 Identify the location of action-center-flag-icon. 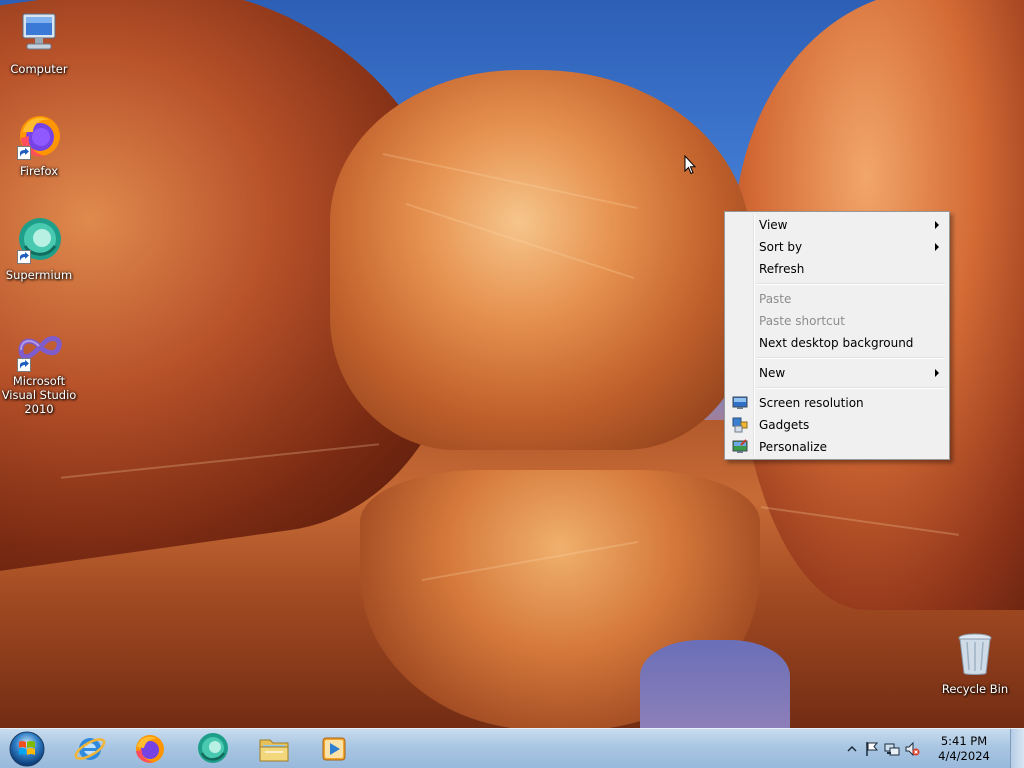
(872, 749).